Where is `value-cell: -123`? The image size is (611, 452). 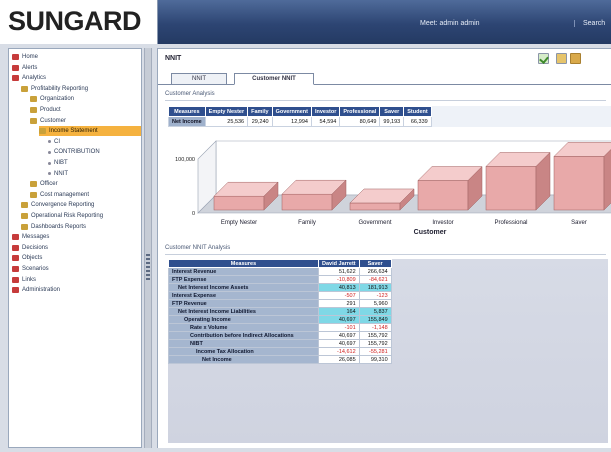
value-cell: -123 is located at coordinates (375, 295).